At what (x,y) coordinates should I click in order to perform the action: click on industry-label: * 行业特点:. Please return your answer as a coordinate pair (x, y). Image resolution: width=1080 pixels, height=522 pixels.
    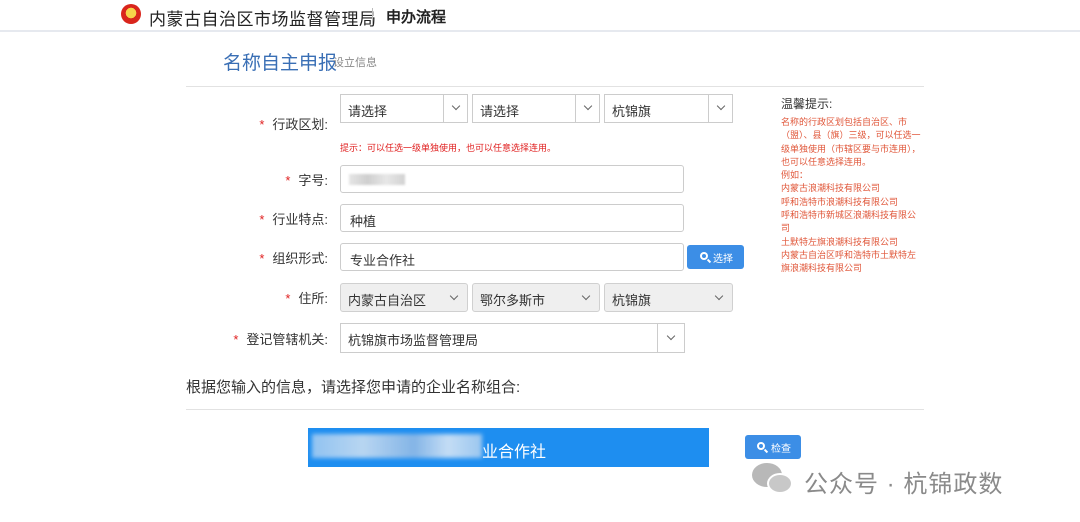
    Looking at the image, I should click on (293, 219).